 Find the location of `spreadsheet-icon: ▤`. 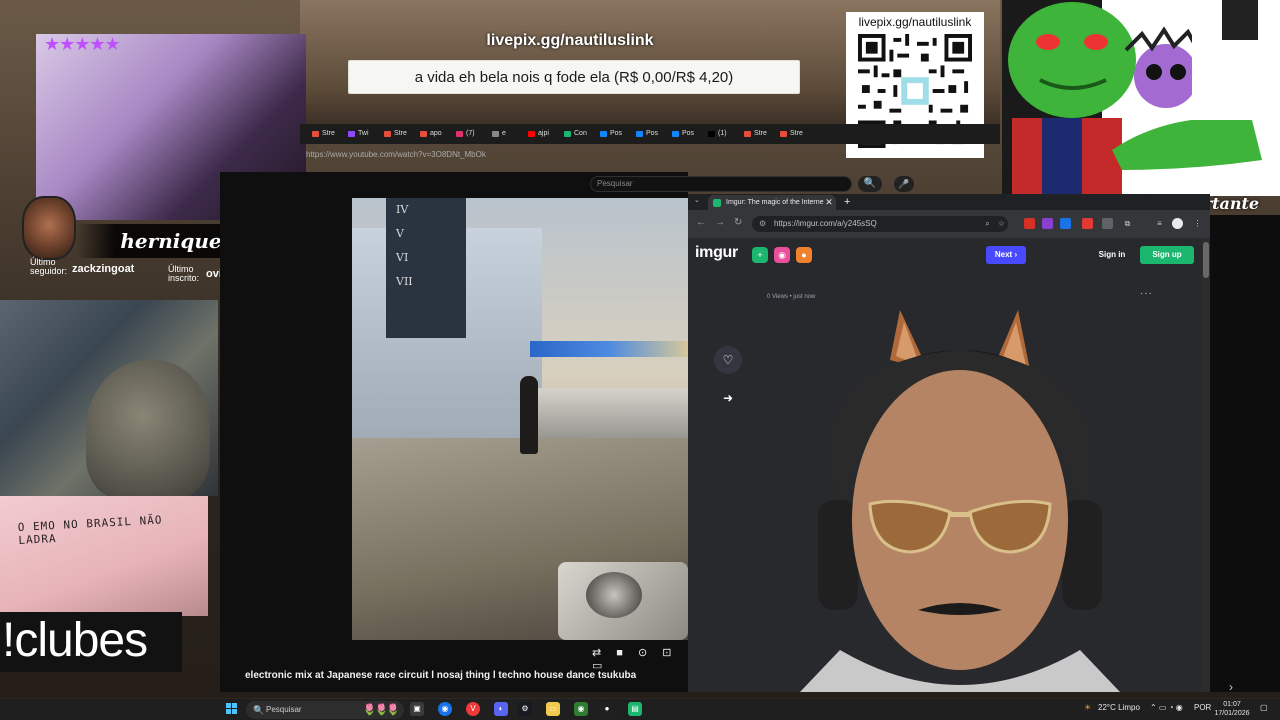

spreadsheet-icon: ▤ is located at coordinates (635, 709).